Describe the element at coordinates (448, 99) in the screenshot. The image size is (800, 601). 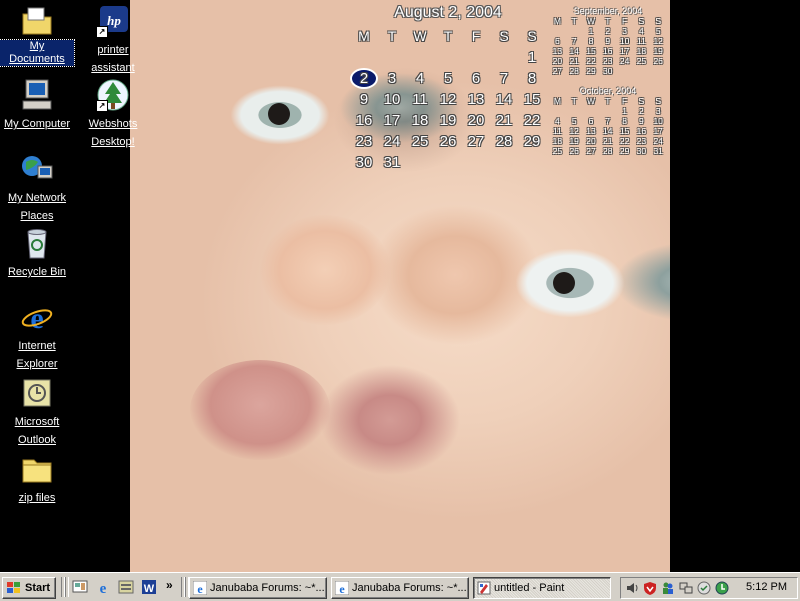
I see `calendar-day: 12` at that location.